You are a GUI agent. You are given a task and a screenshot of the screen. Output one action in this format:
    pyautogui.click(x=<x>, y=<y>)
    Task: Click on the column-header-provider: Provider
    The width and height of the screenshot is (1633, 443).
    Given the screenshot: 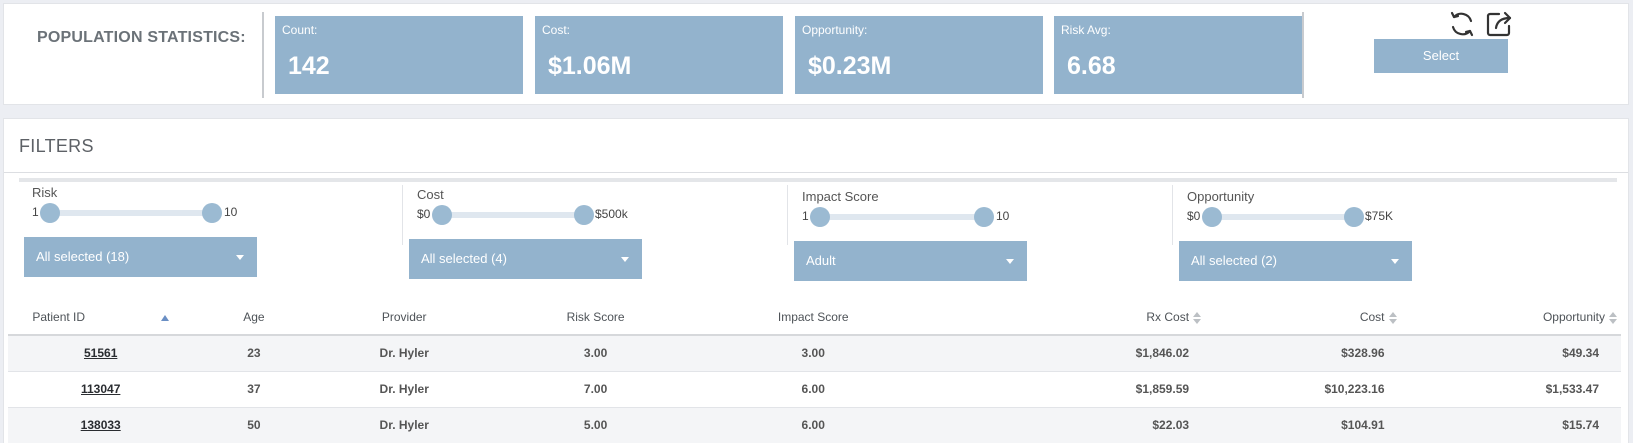 What is the action you would take?
    pyautogui.click(x=404, y=318)
    